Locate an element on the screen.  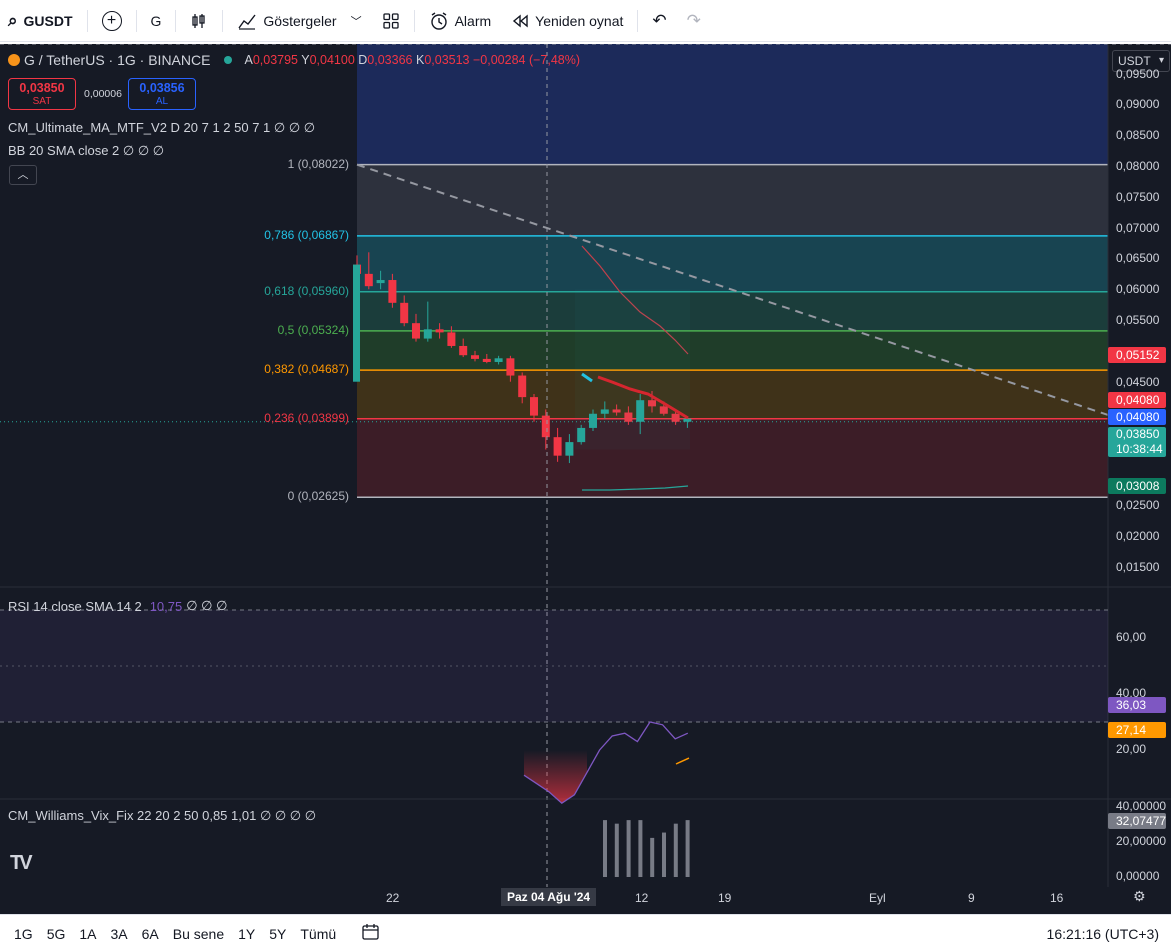
toolbar-divider is located at coordinates (87, 20).